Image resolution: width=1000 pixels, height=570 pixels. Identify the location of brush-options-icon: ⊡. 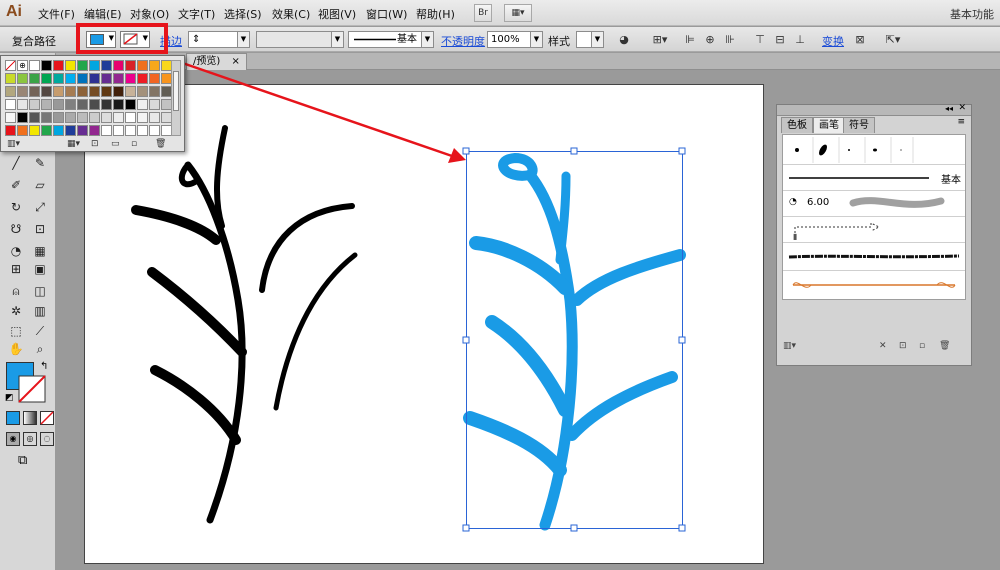
(903, 346).